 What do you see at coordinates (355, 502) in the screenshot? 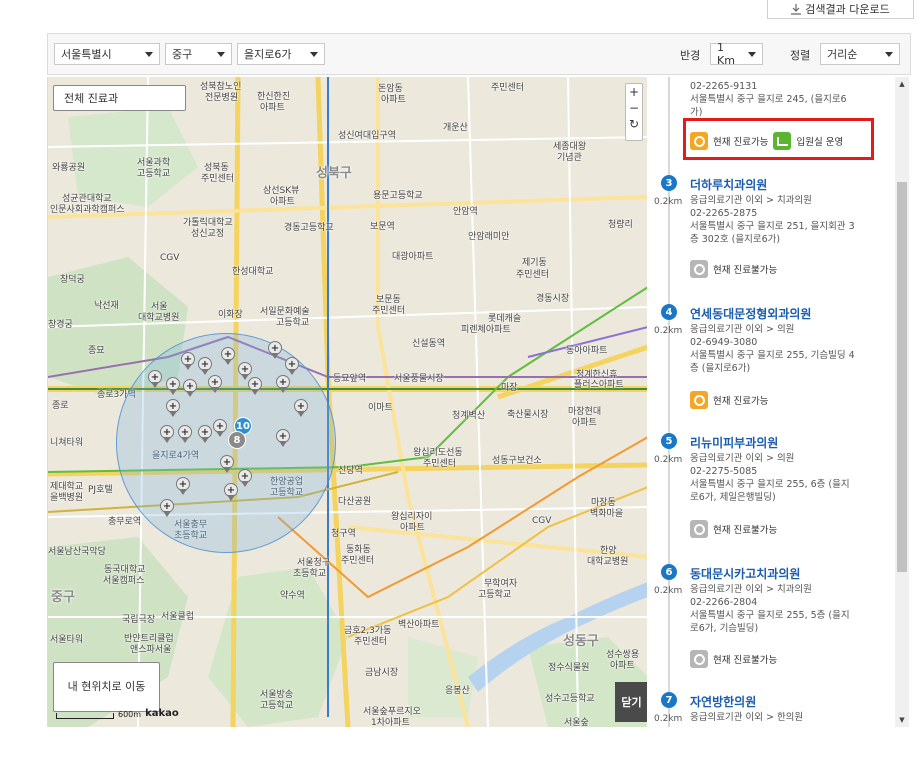
I see `map-label: 다산공원` at bounding box center [355, 502].